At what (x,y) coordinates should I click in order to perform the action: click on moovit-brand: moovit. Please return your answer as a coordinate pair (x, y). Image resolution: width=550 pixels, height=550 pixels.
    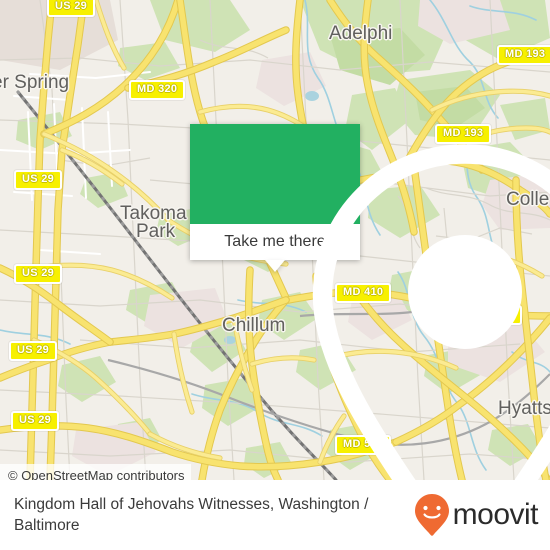
    Looking at the image, I should click on (482, 515).